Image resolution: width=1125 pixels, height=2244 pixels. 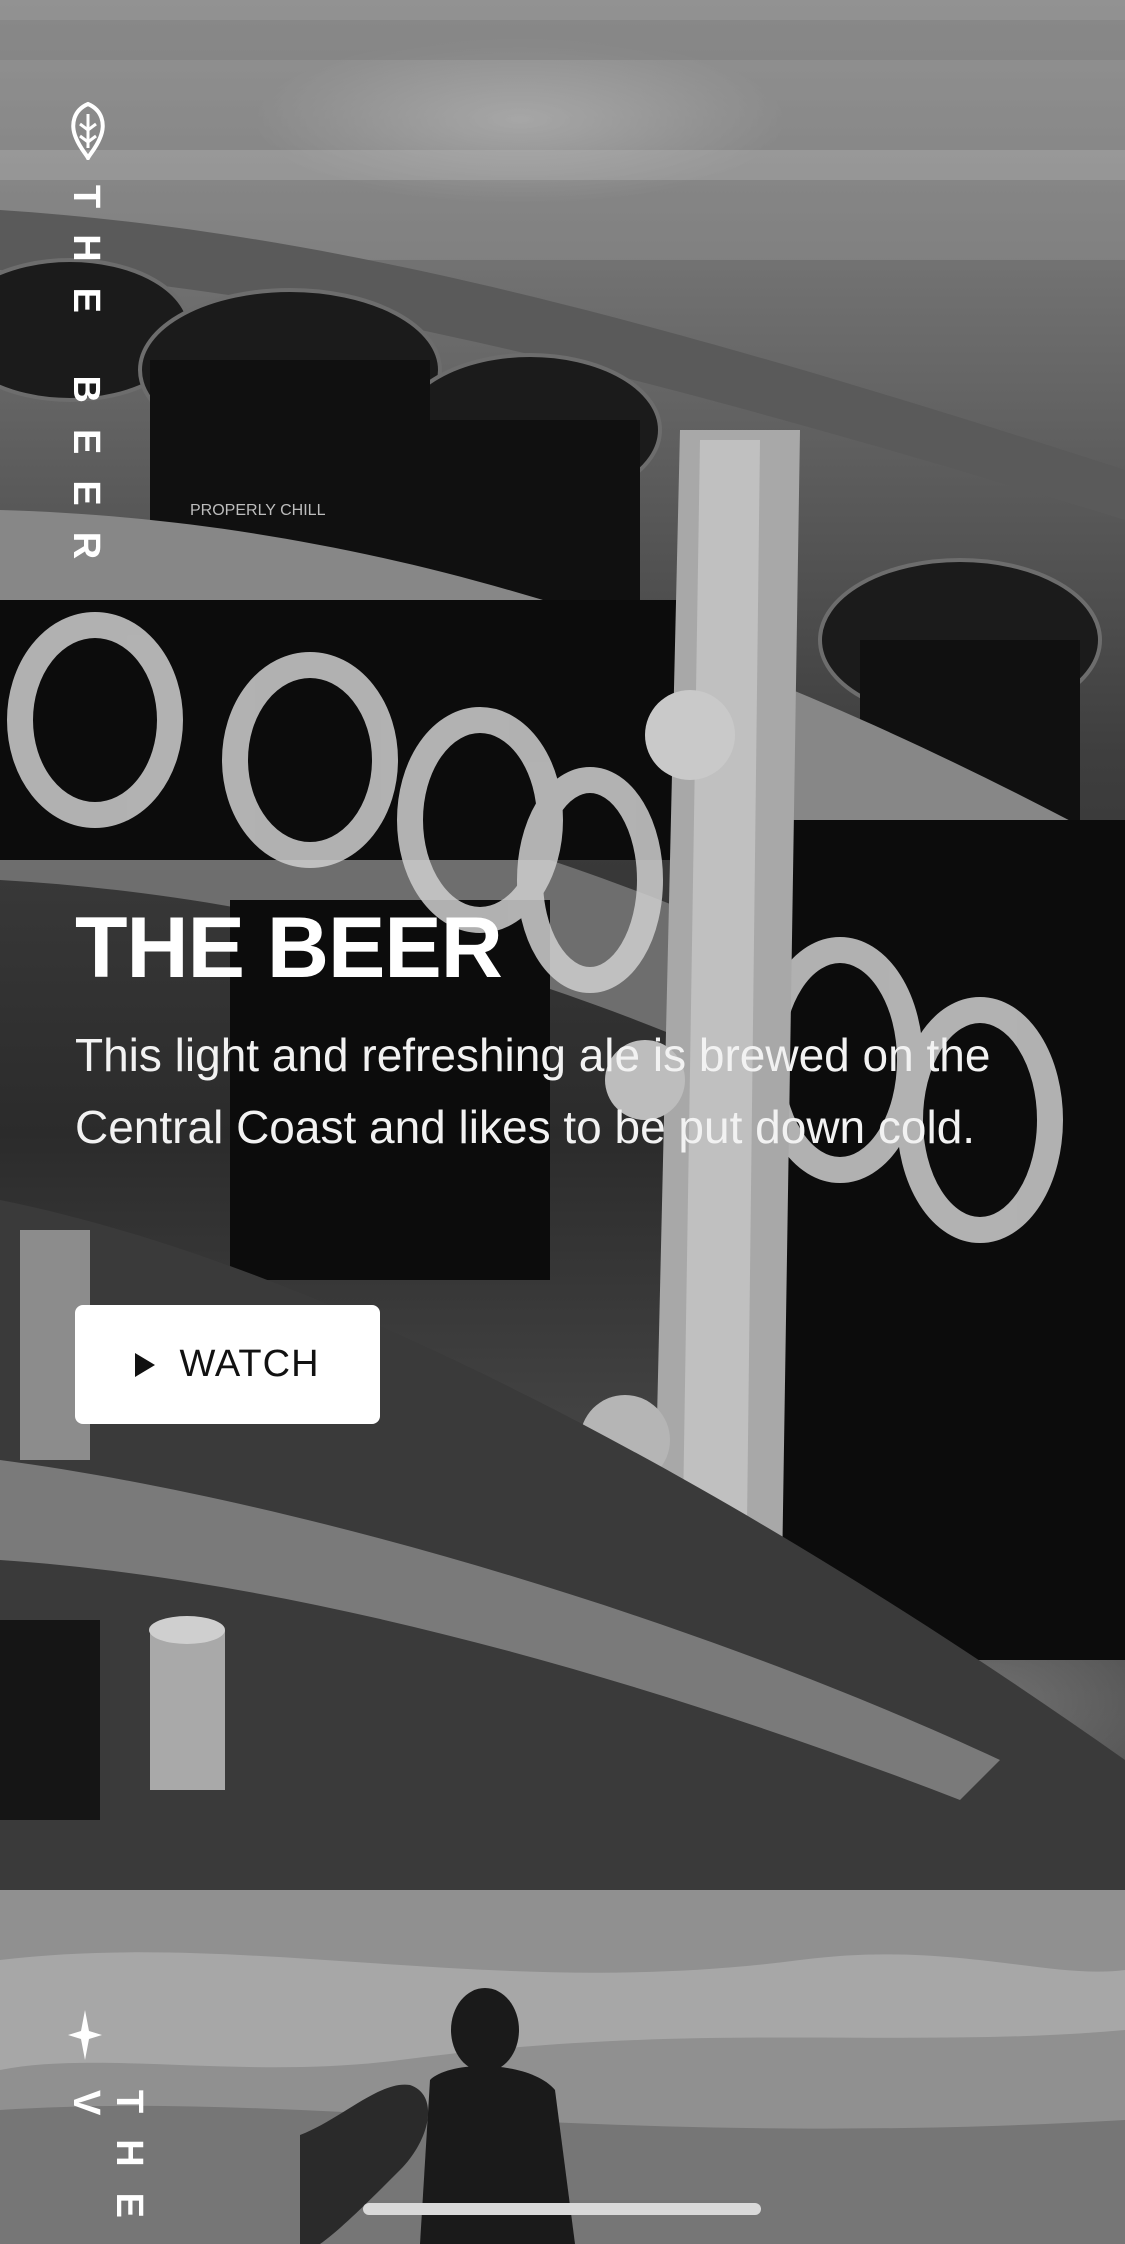 I want to click on side-section-label-2: THE V, so click(x=107, y=2167).